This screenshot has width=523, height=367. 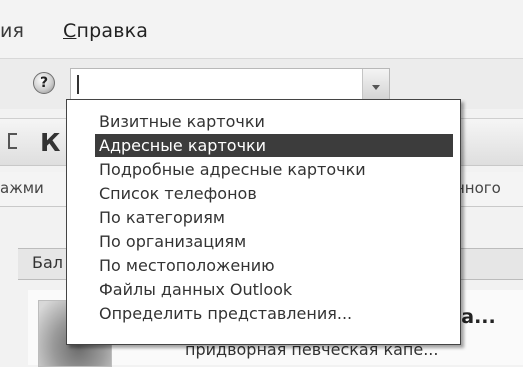 I want to click on menu-item-help-mnemonic: С, so click(x=70, y=31).